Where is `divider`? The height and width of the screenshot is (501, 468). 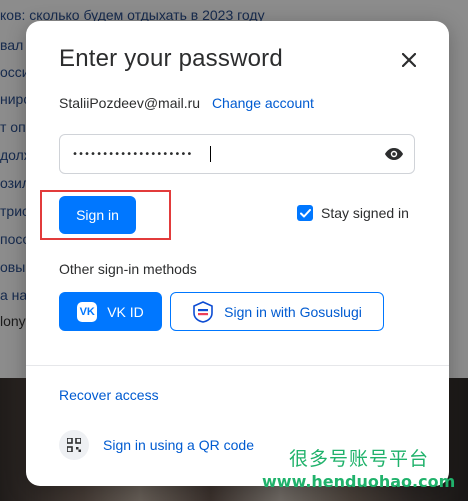 divider is located at coordinates (237, 365).